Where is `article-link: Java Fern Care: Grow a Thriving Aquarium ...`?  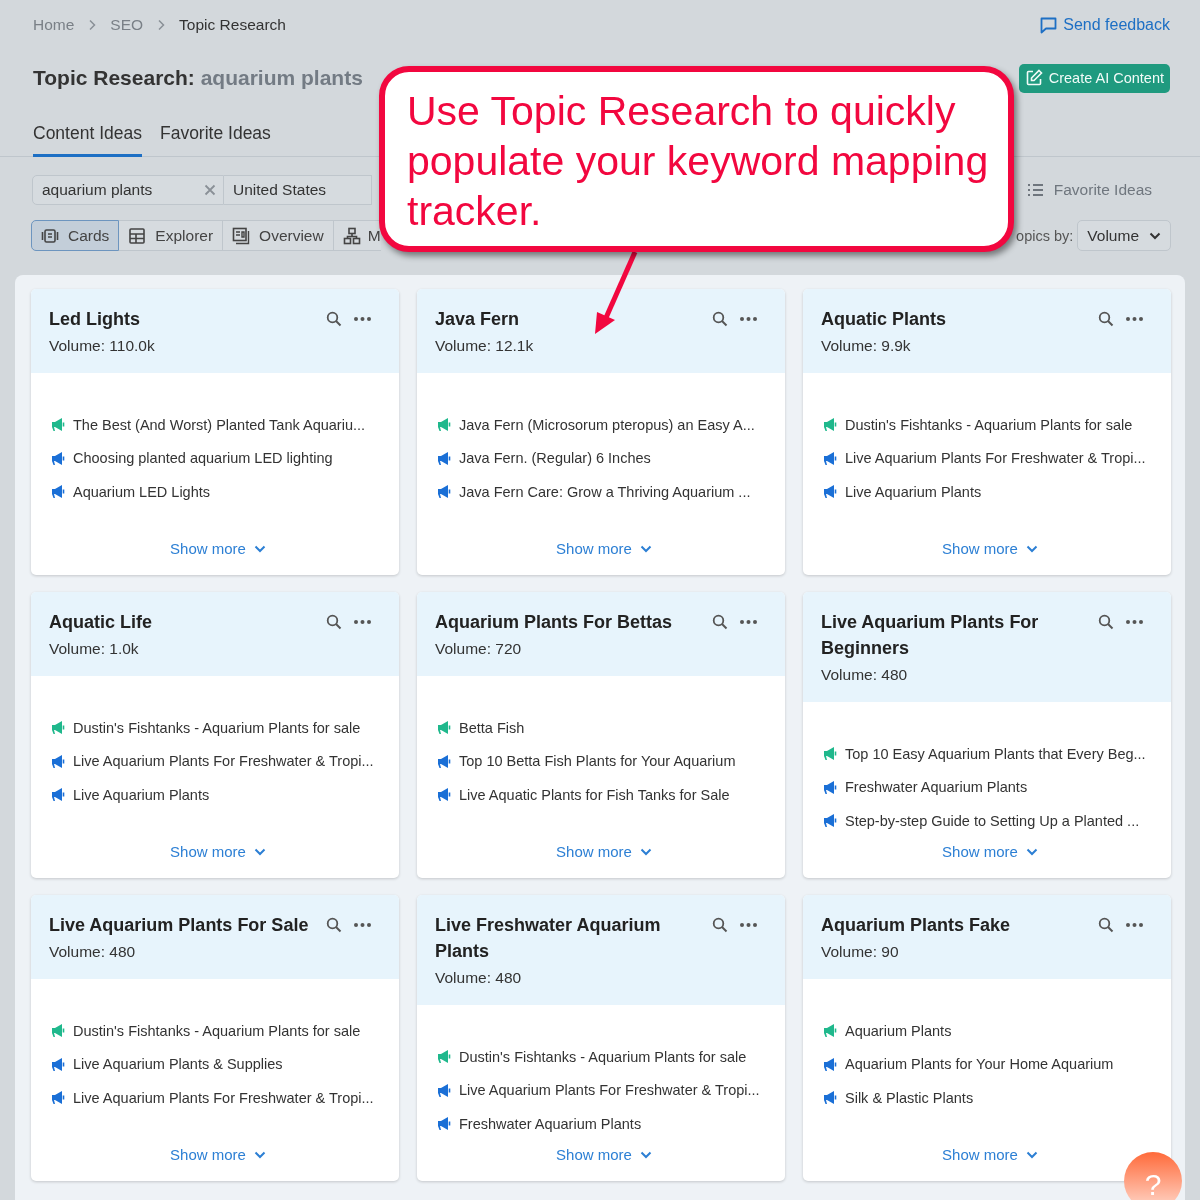
article-link: Java Fern Care: Grow a Thriving Aquarium ... is located at coordinates (605, 491).